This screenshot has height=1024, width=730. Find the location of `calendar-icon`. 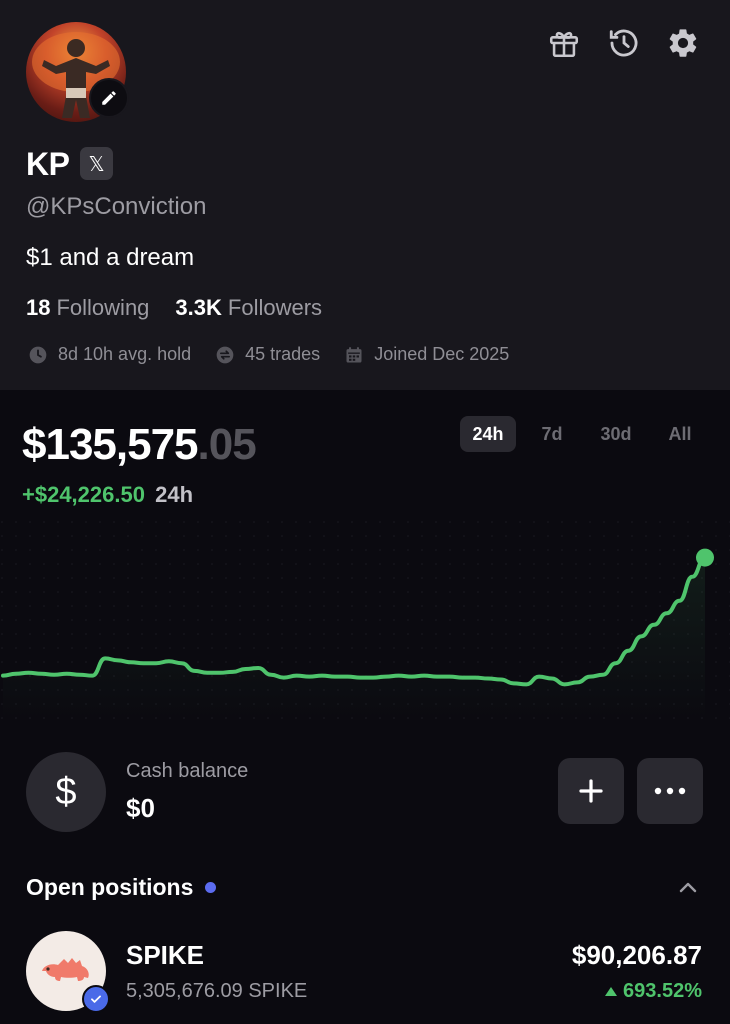

calendar-icon is located at coordinates (354, 354).